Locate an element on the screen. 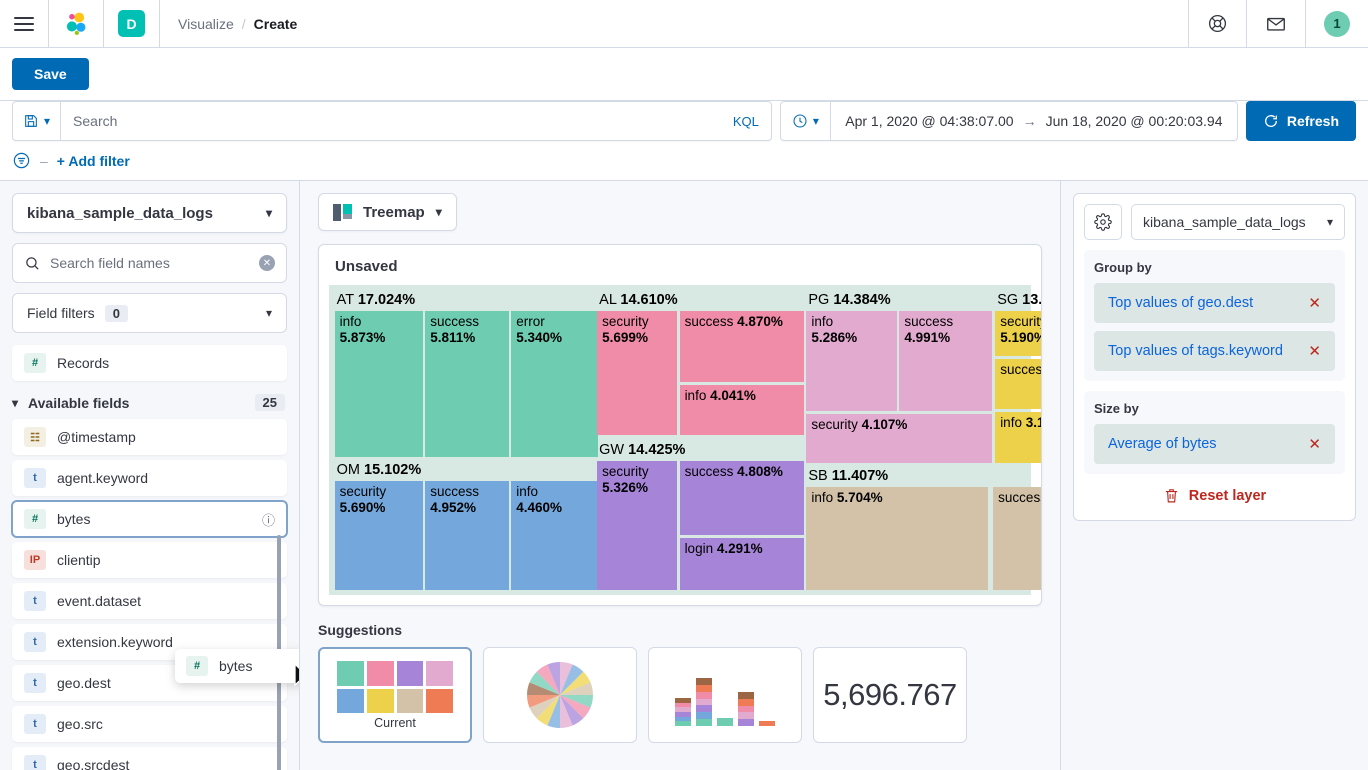 This screenshot has width=1368, height=770. avatar: 1 is located at coordinates (1337, 23).